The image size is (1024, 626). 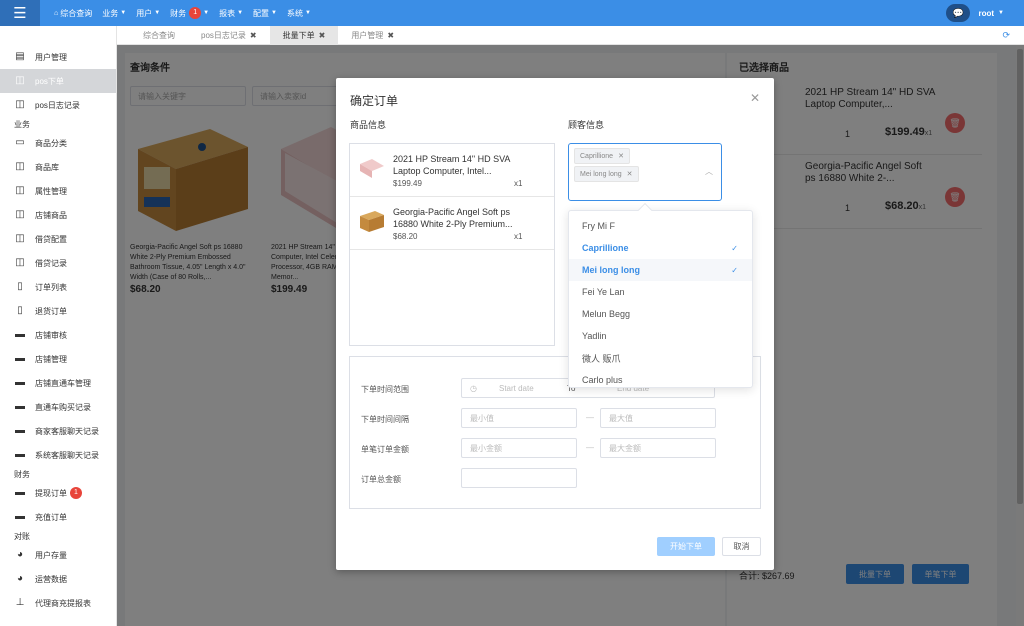 I want to click on total-amount-input, so click(x=519, y=478).